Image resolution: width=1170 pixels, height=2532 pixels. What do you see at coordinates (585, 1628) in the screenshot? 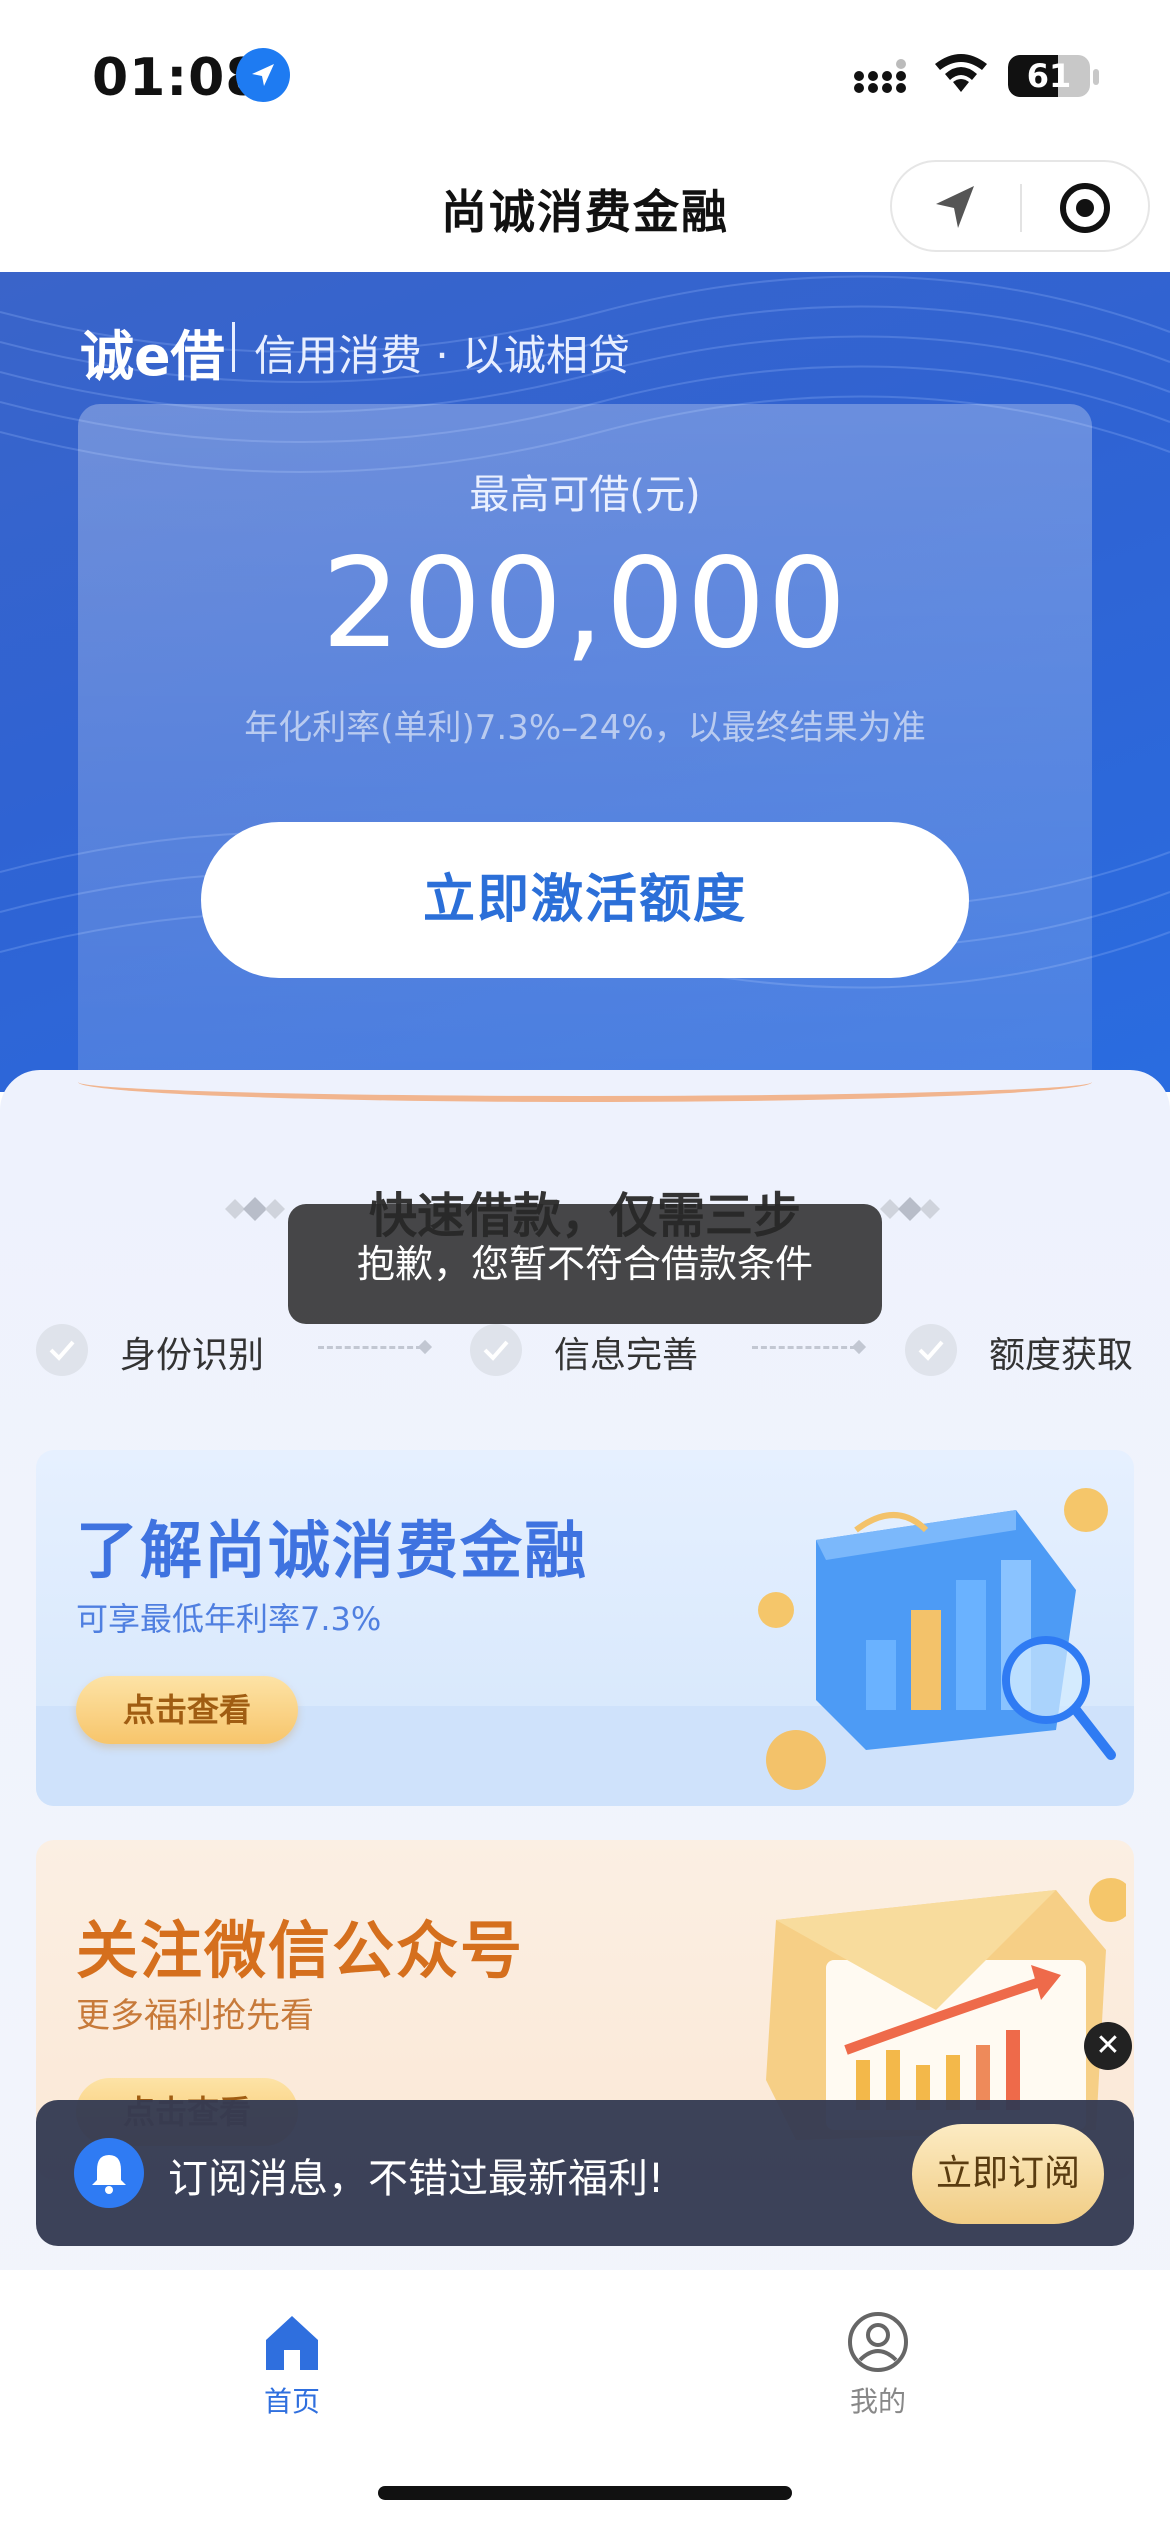
I see `about-company-card: 了解尚诚消费金融 可享最低年利率7.3% 点击查看` at bounding box center [585, 1628].